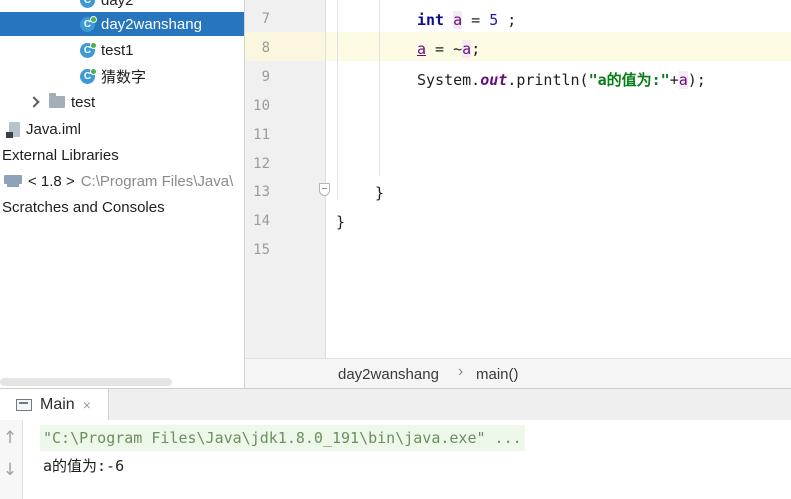 The width and height of the screenshot is (791, 499). What do you see at coordinates (341, 222) in the screenshot?
I see `code-line-14: }` at bounding box center [341, 222].